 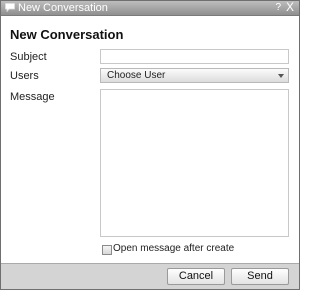 I want to click on cancel-button: Cancel, so click(x=196, y=276).